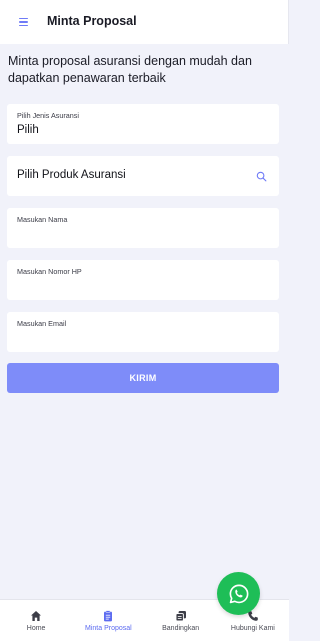 The height and width of the screenshot is (641, 320). I want to click on page-title: Minta Proposal, so click(92, 21).